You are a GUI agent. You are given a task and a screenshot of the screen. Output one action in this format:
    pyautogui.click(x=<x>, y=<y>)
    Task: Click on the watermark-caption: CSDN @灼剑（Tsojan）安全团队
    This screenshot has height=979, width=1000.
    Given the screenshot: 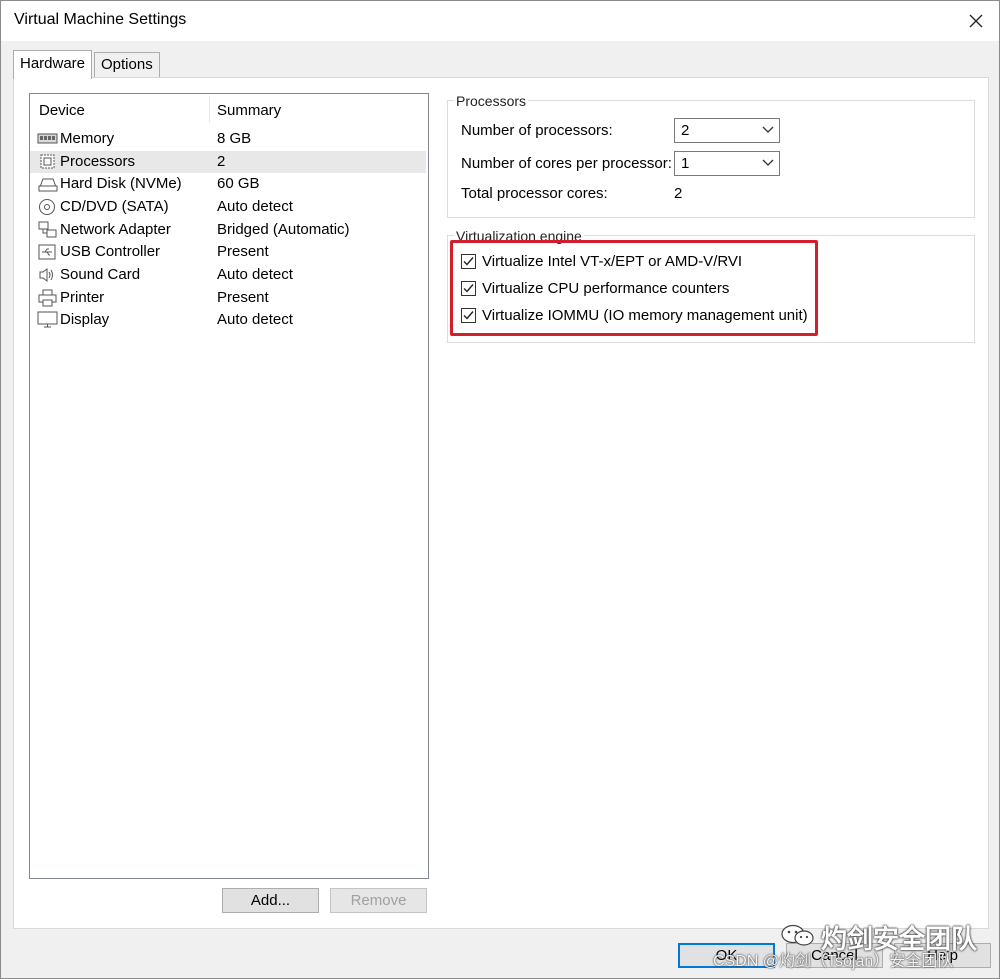 What is the action you would take?
    pyautogui.click(x=833, y=961)
    